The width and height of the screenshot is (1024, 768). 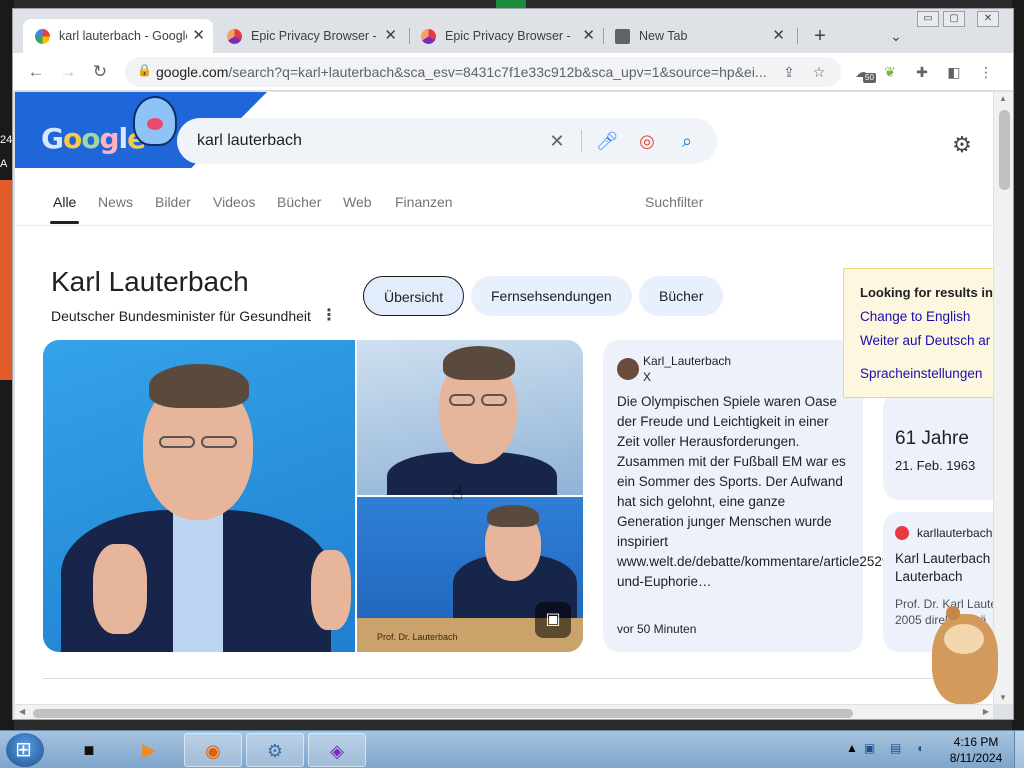 What do you see at coordinates (470, 574) in the screenshot?
I see `photo-bottom-right: Prof. Dr. Lauterbach ▣` at bounding box center [470, 574].